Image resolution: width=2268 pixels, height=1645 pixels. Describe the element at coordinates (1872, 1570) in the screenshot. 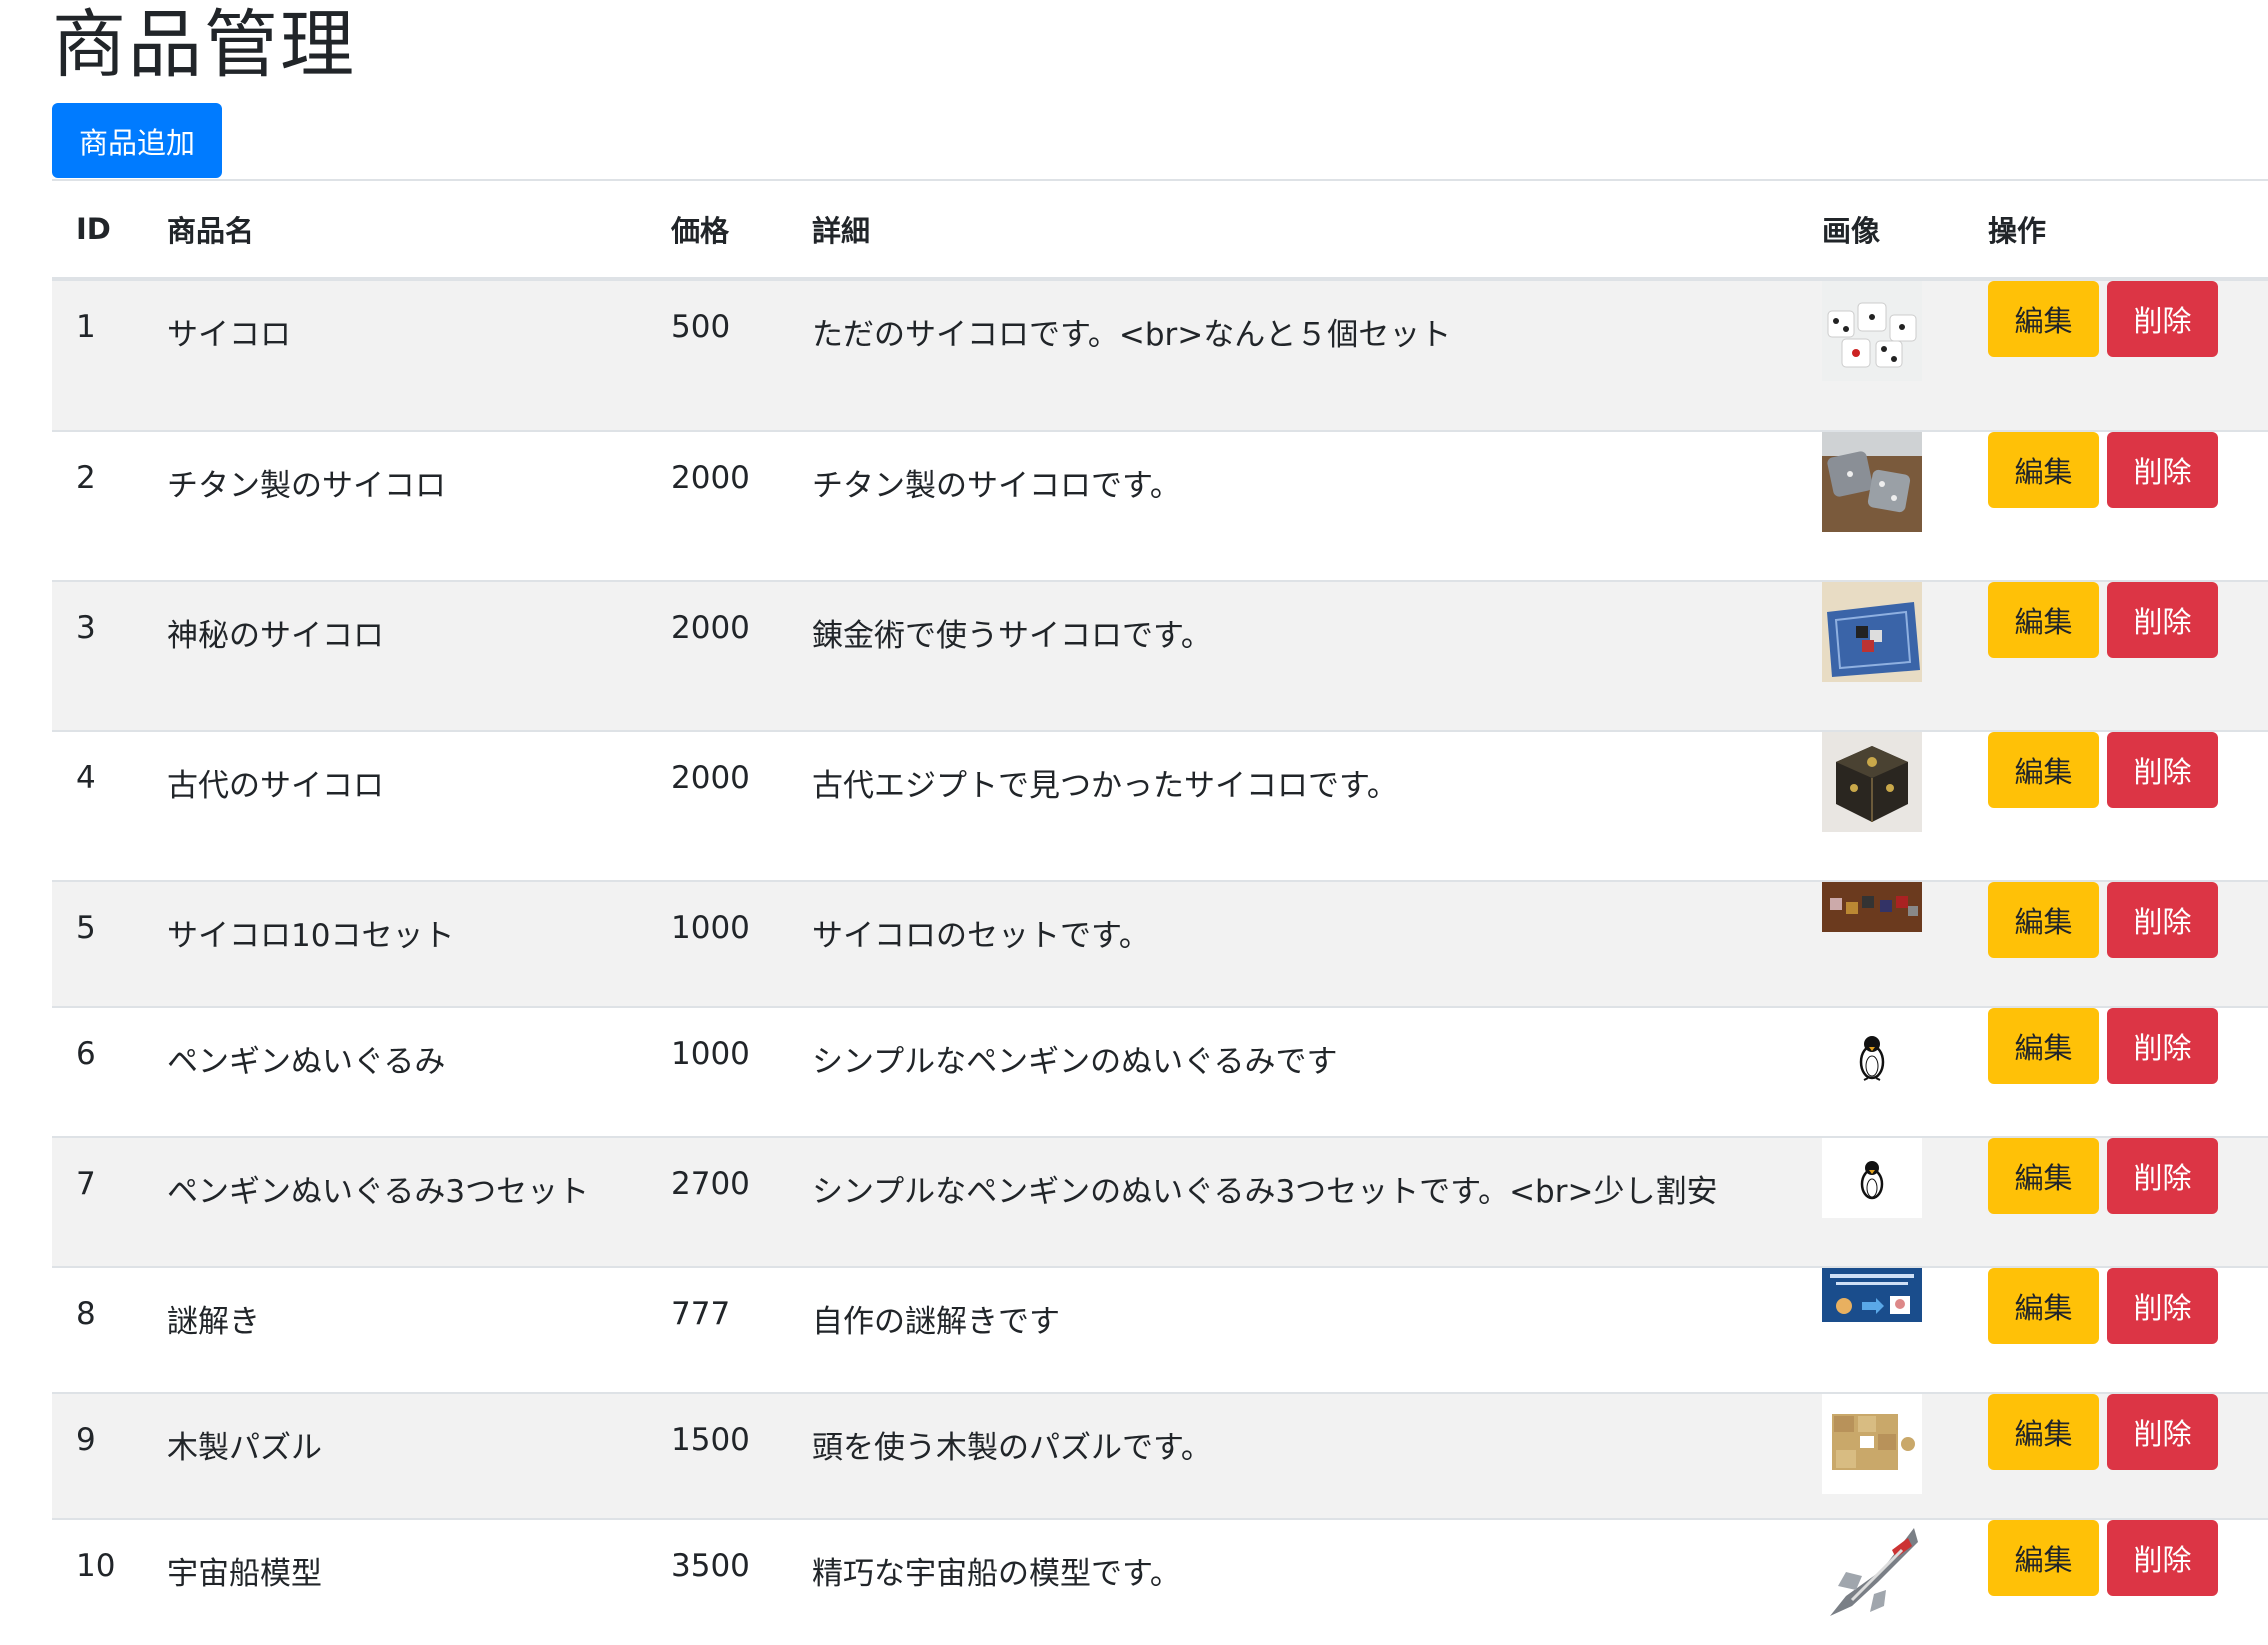

I see `spaceship-model-photo` at that location.